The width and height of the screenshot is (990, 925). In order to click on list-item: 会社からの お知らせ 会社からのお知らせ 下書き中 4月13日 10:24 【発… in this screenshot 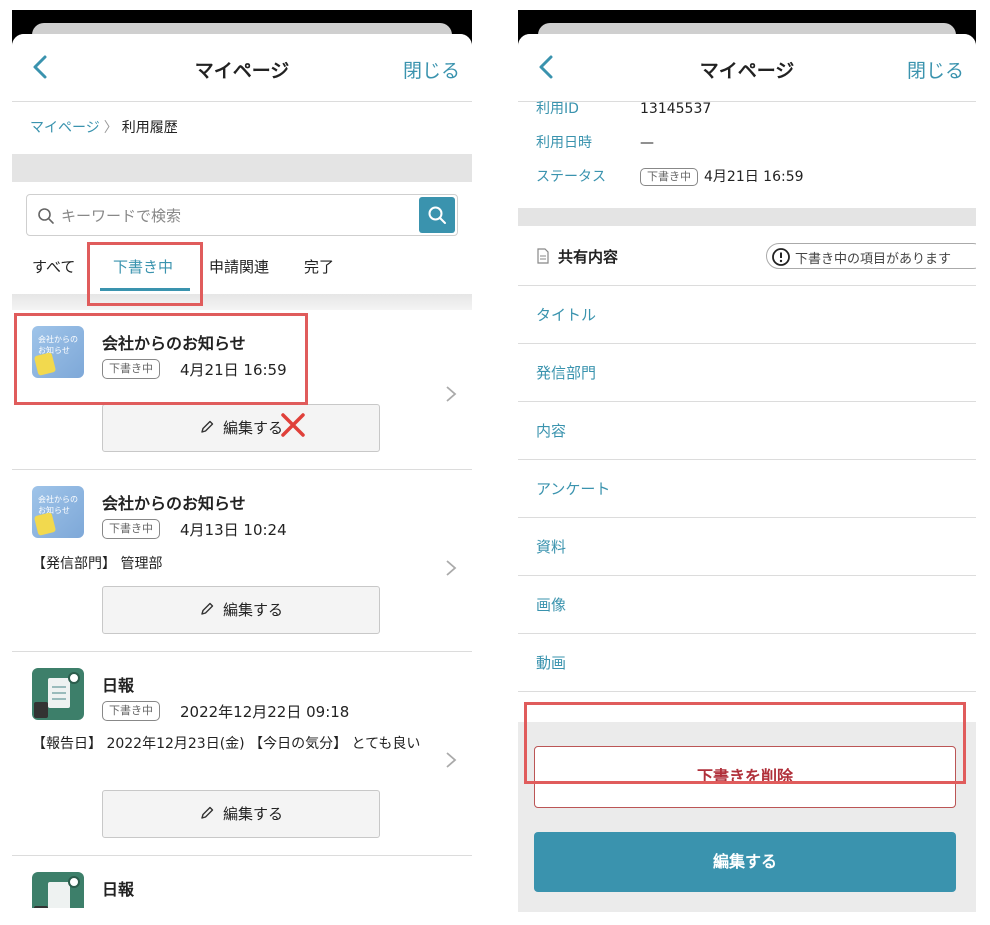, I will do `click(242, 561)`.